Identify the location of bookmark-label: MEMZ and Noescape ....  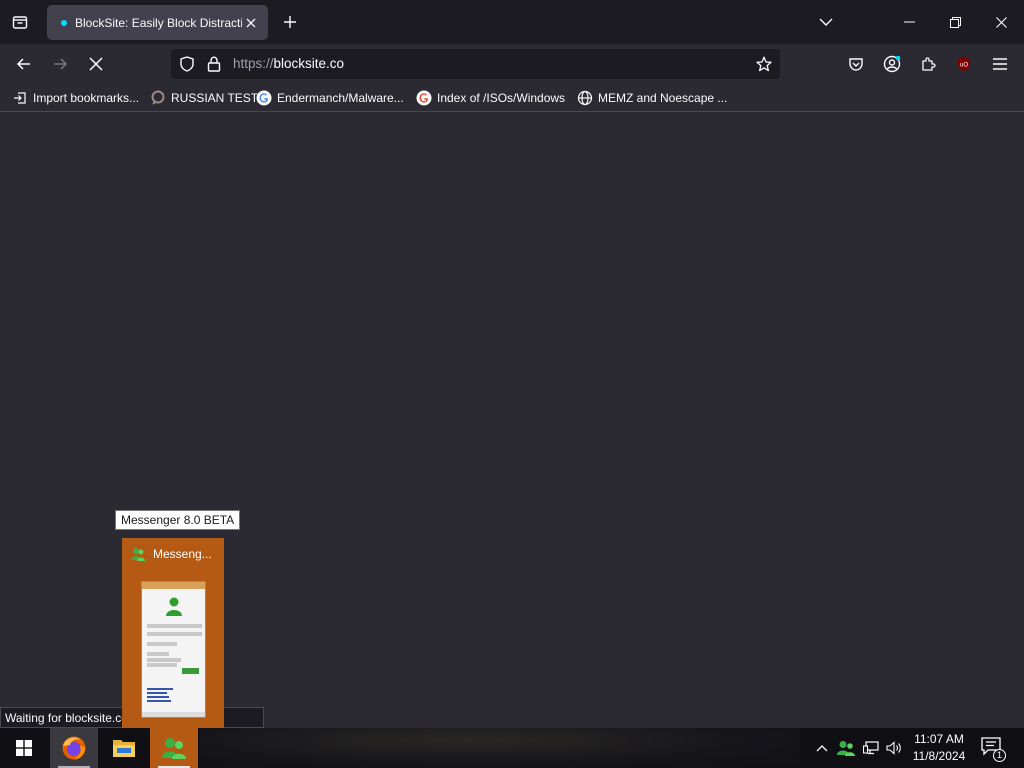
(663, 98).